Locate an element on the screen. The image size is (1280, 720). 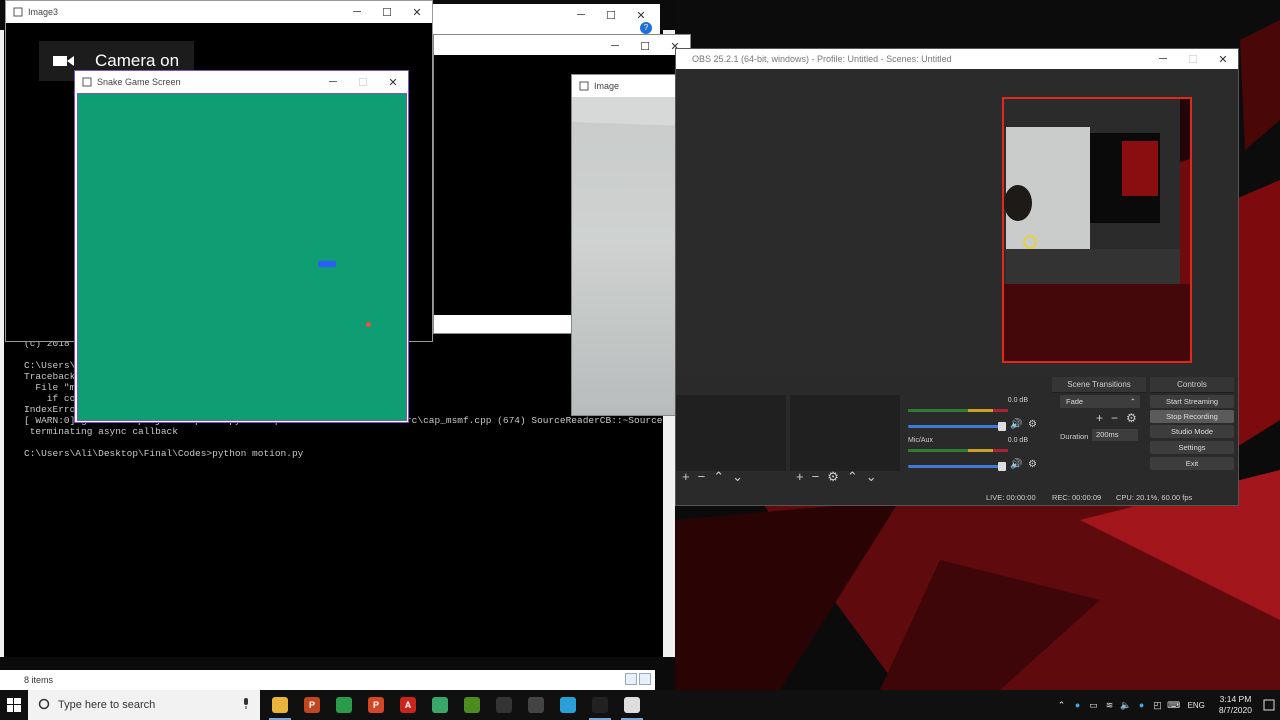
taskbar-search: Type here to search is located at coordinates (144, 705).